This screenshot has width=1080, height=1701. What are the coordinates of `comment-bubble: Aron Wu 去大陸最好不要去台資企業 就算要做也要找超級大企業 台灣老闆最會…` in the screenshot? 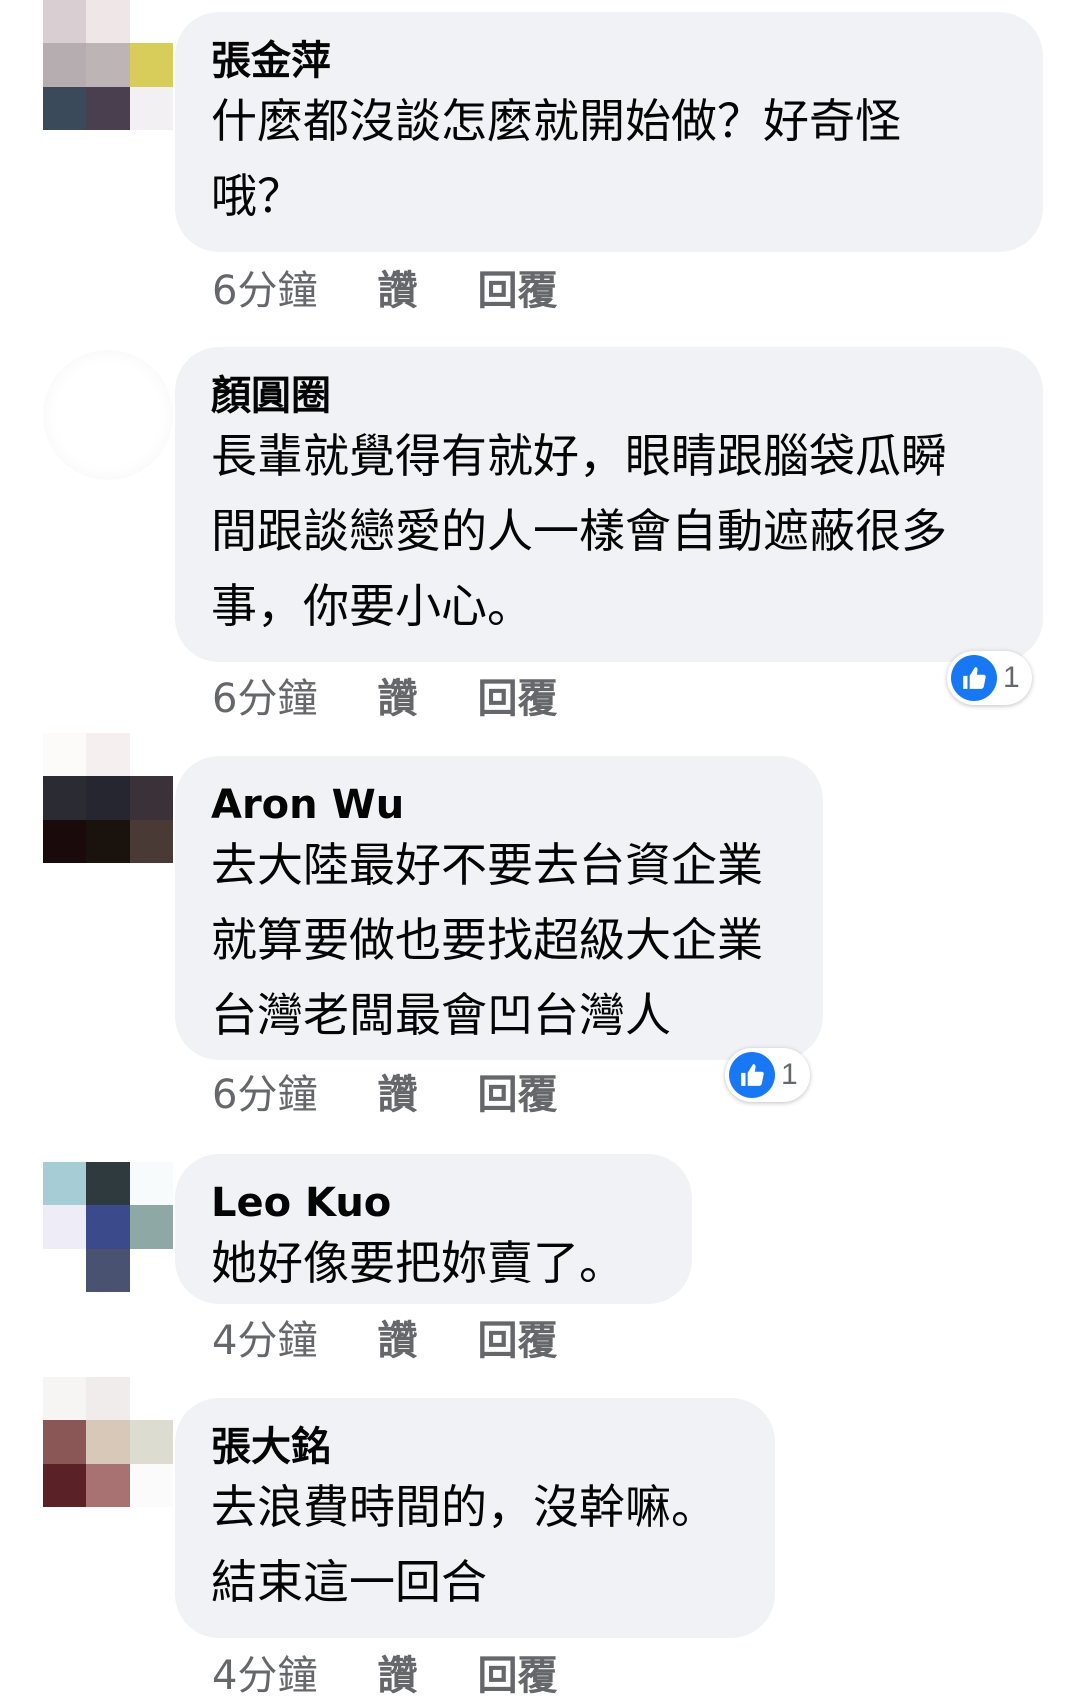 It's located at (499, 908).